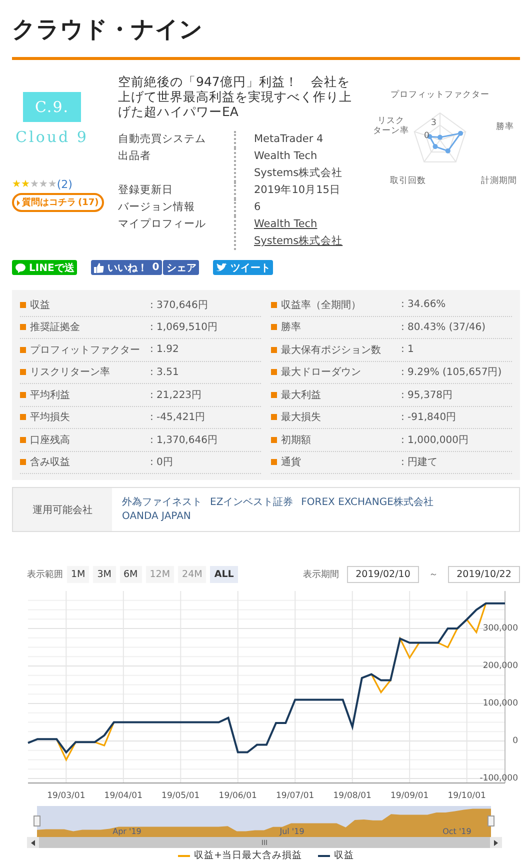 The height and width of the screenshot is (868, 532). I want to click on share-button: シェア, so click(181, 267).